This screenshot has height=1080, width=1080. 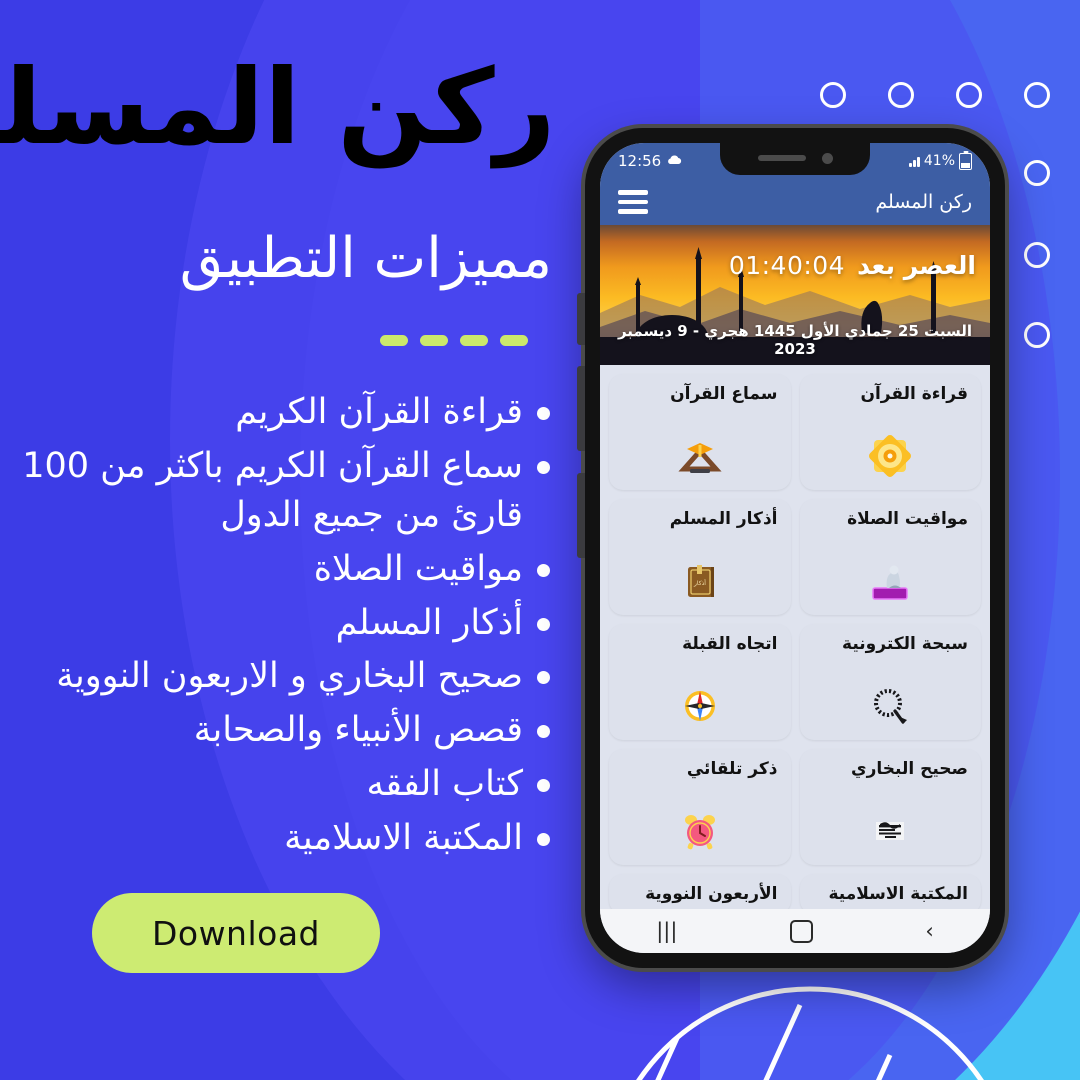 What do you see at coordinates (723, 519) in the screenshot?
I see `tile-label: أذكار المسلم` at bounding box center [723, 519].